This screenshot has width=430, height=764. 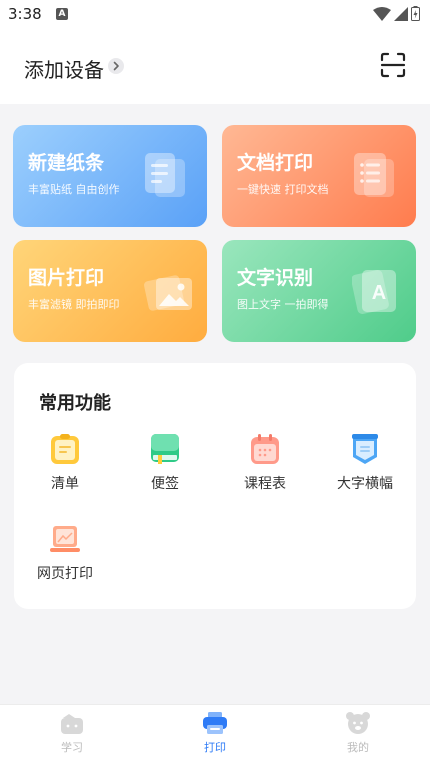 I want to click on func-sticky-note: 便签, so click(x=165, y=463).